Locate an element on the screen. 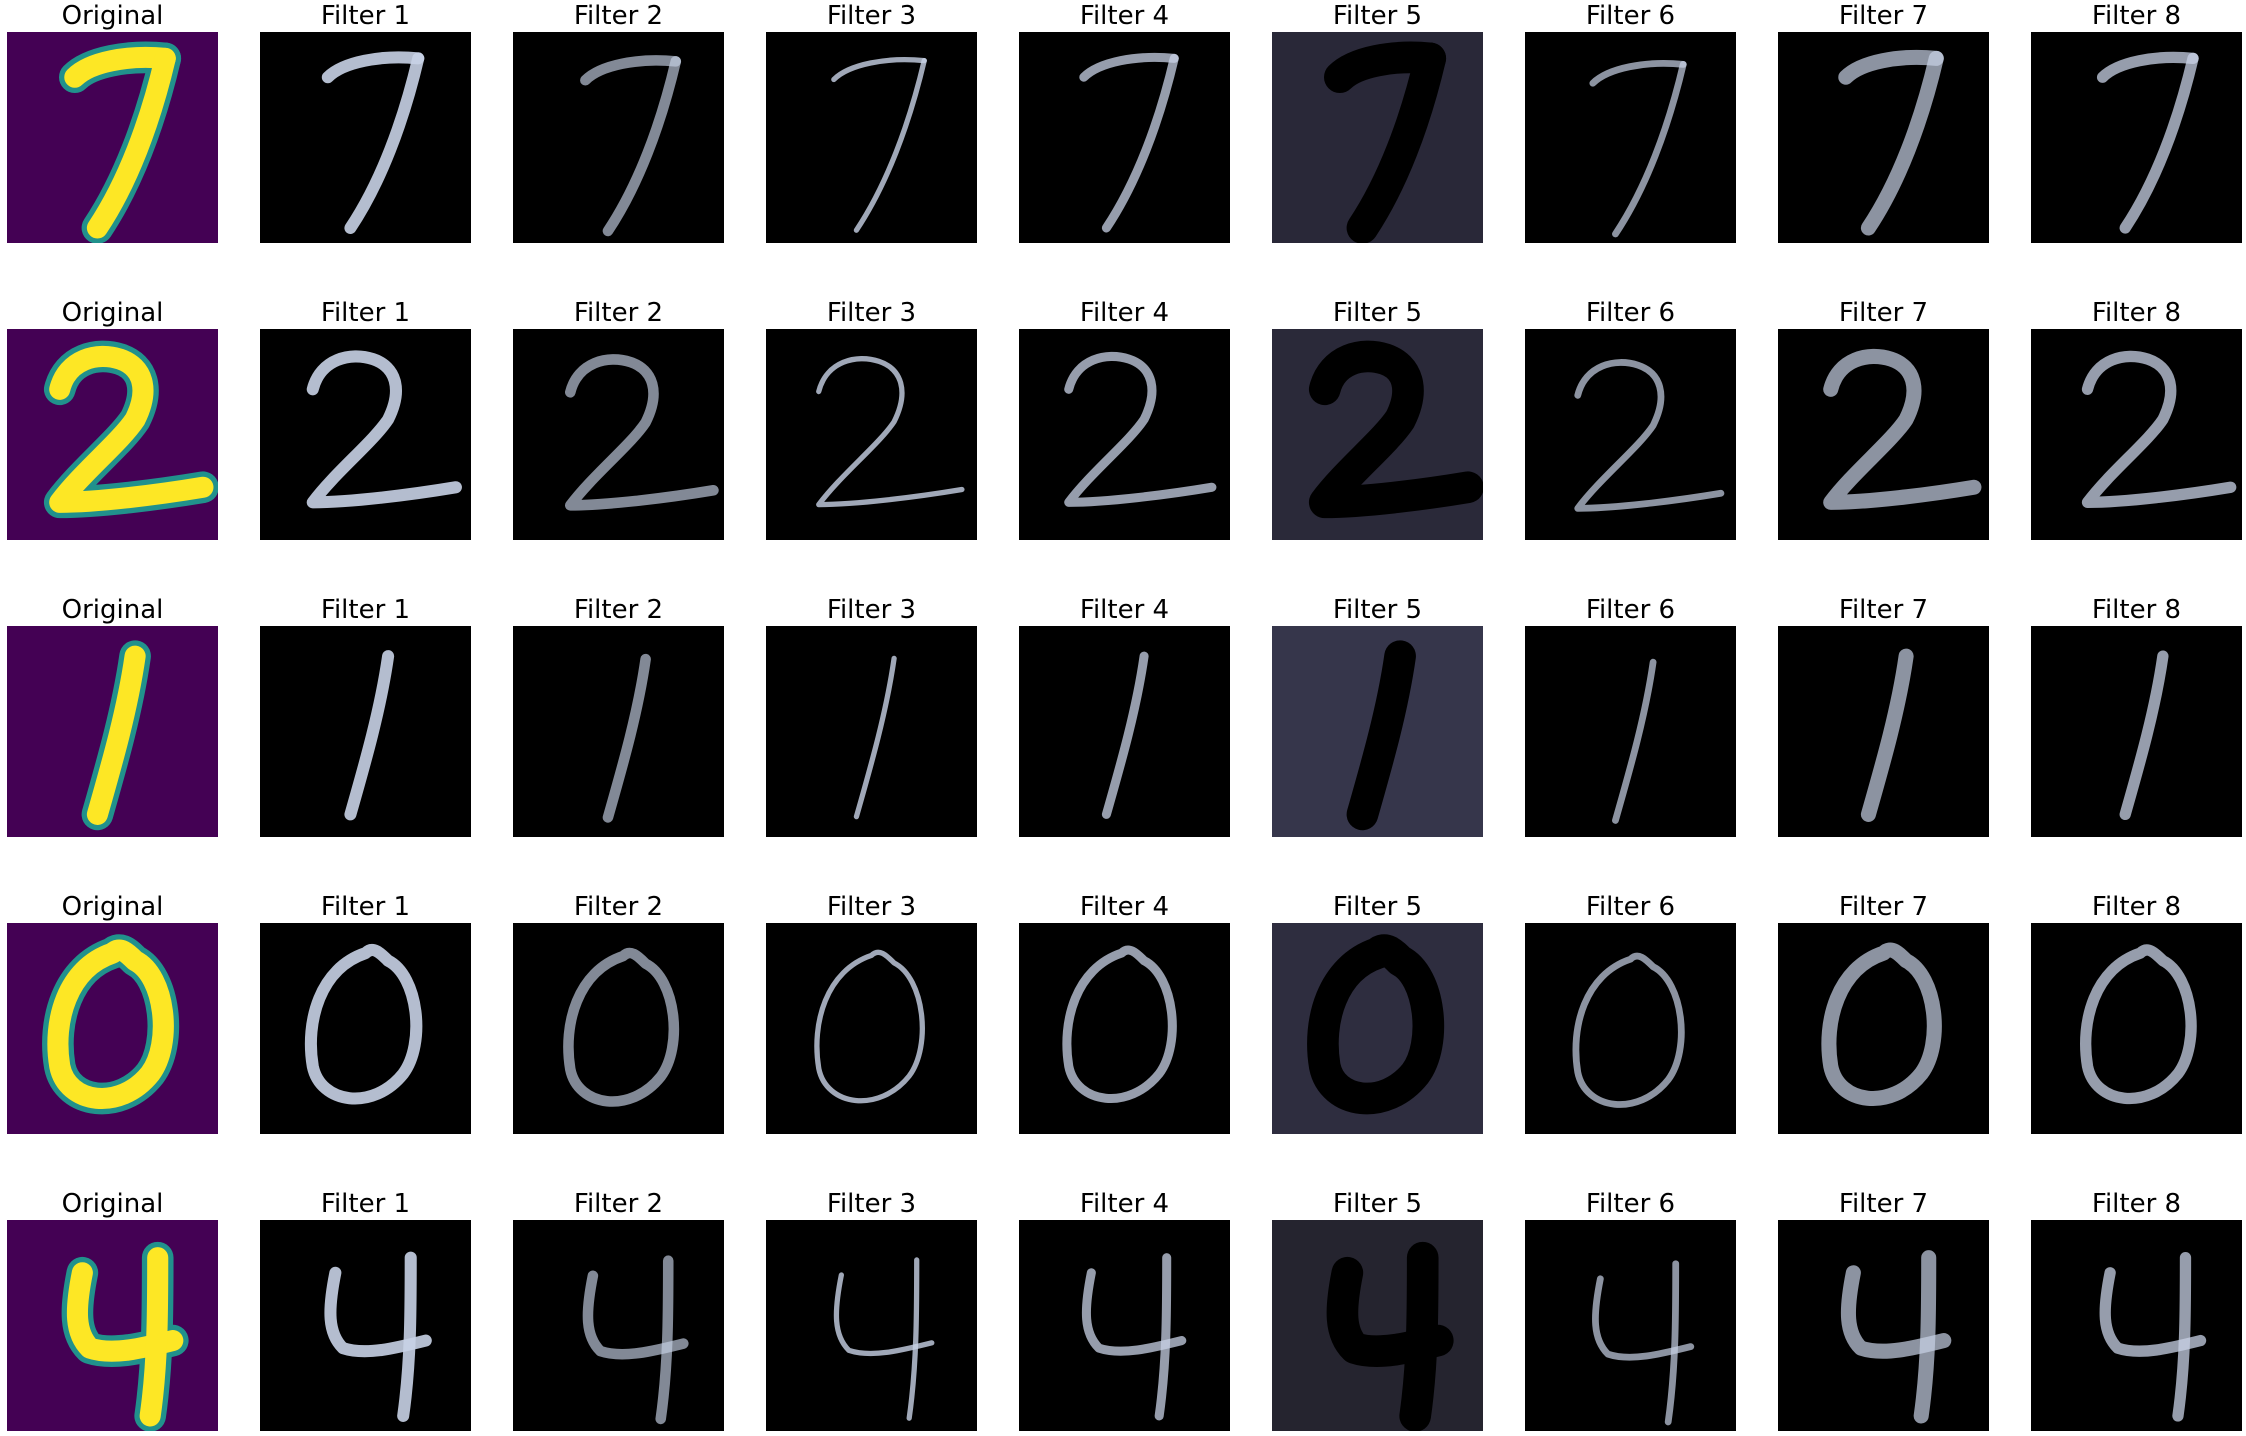  figure-panel: Filter 1 is located at coordinates (365, 1309).